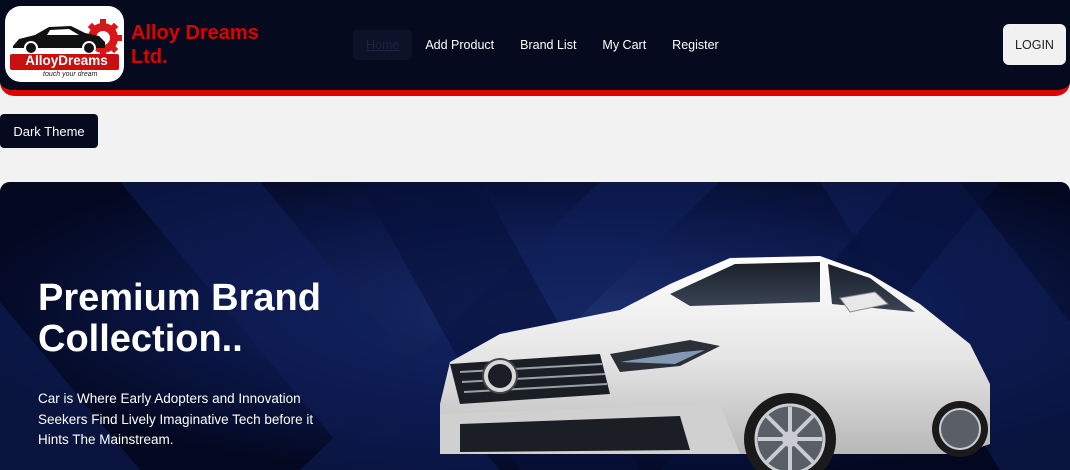 This screenshot has width=1070, height=470. What do you see at coordinates (1034, 44) in the screenshot?
I see `login-button: LOGIN` at bounding box center [1034, 44].